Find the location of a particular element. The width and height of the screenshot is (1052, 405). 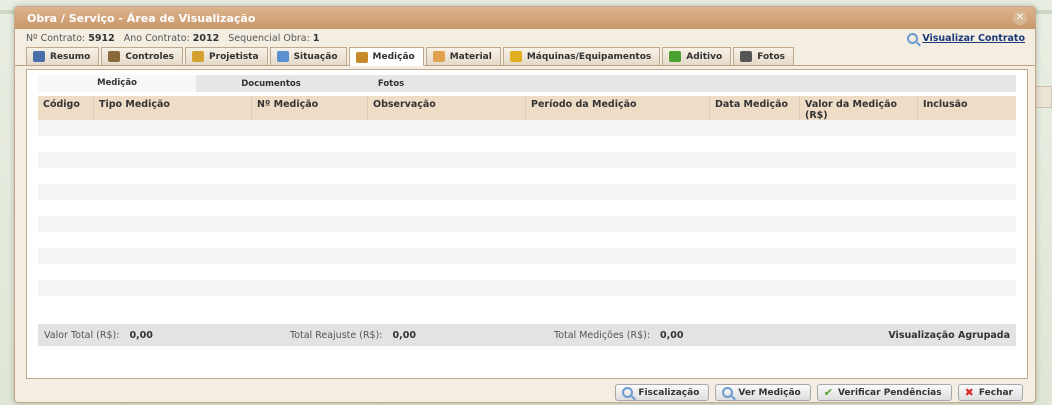

total-medicoes: Total Medições (R$): 0,00 is located at coordinates (618, 335).